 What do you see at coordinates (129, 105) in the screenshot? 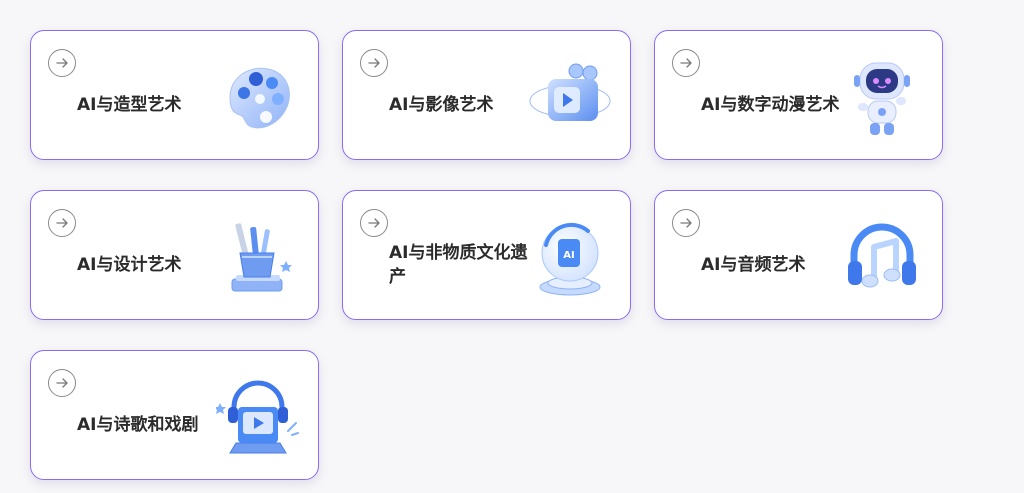
I see `card-title: AI与造型艺术` at bounding box center [129, 105].